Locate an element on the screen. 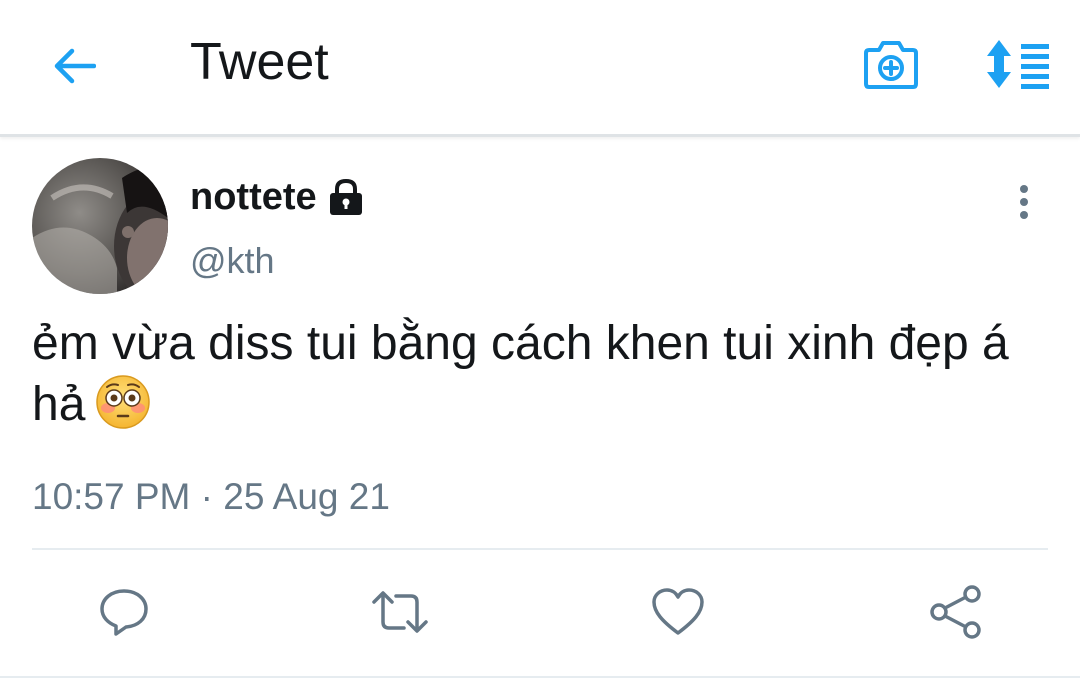 The height and width of the screenshot is (686, 1080). author-name-row: nottete is located at coordinates (277, 197).